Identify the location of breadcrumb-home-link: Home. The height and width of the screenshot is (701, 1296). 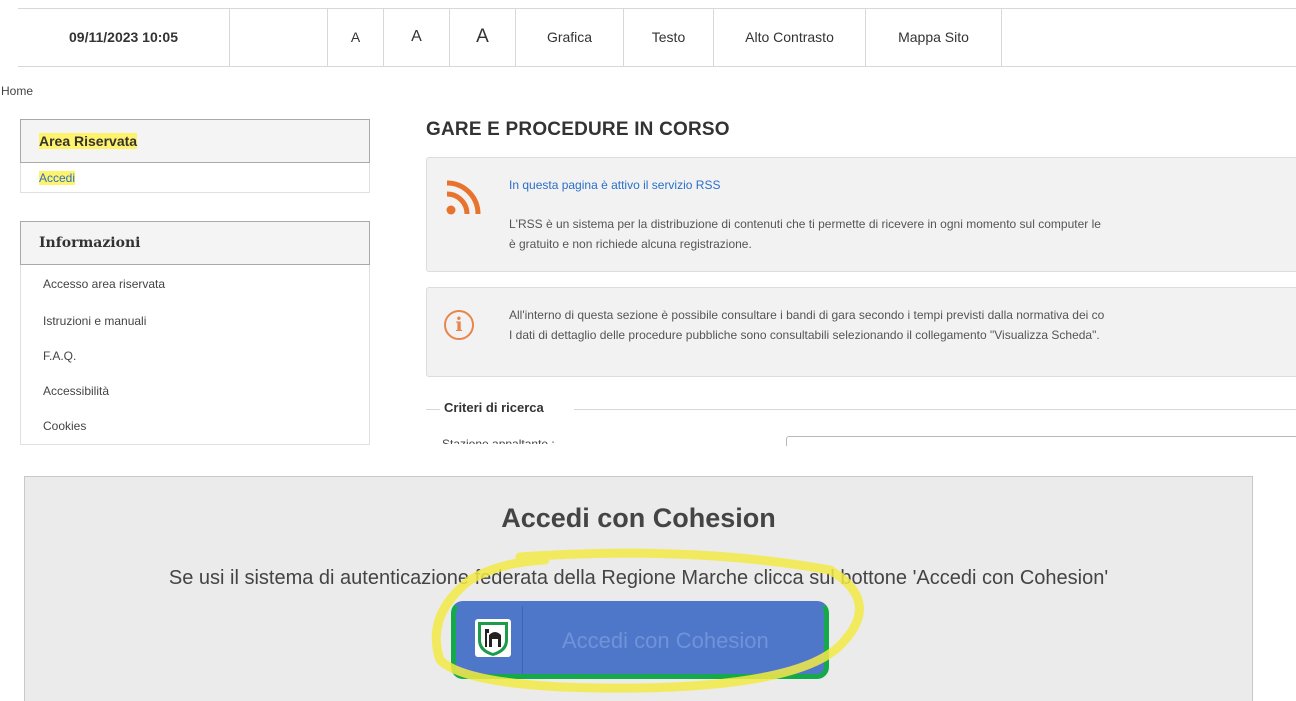
(17, 91).